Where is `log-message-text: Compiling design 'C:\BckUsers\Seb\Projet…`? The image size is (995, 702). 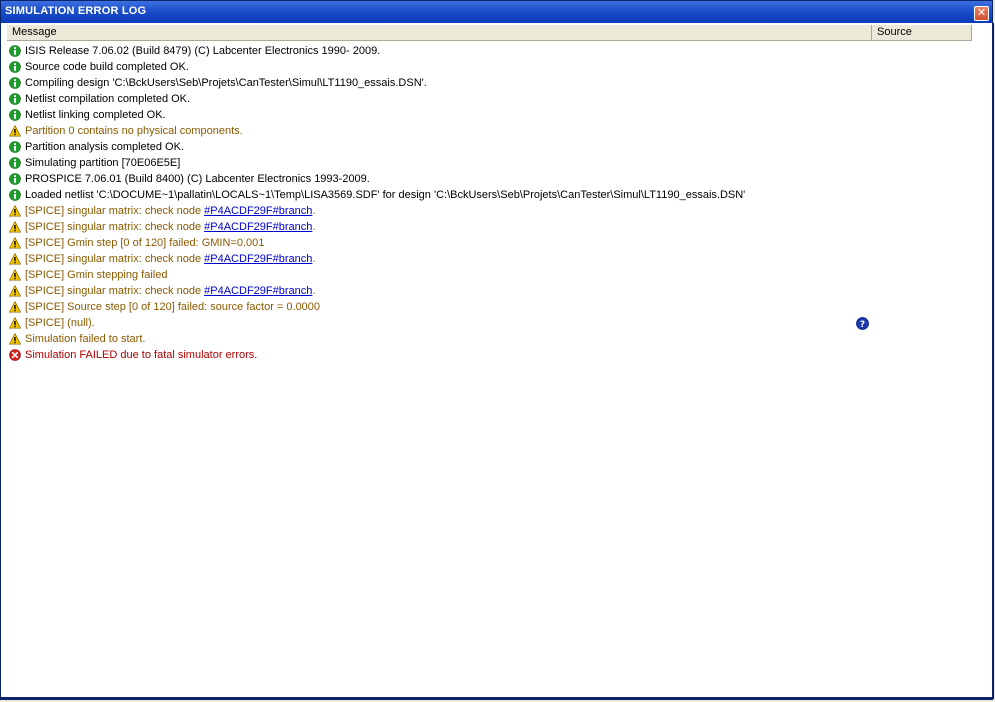 log-message-text: Compiling design 'C:\BckUsers\Seb\Projet… is located at coordinates (226, 83).